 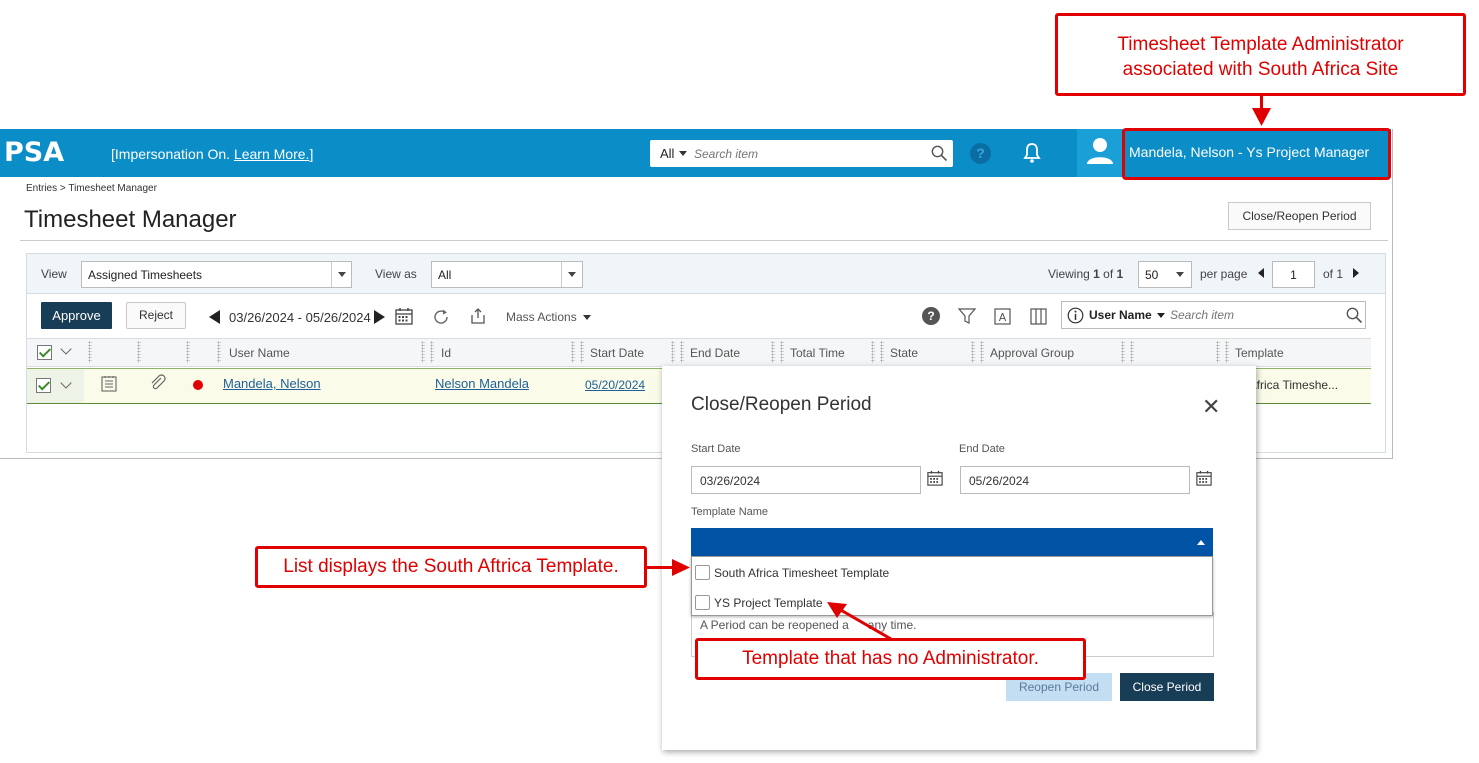 What do you see at coordinates (198, 385) in the screenshot?
I see `status-dot` at bounding box center [198, 385].